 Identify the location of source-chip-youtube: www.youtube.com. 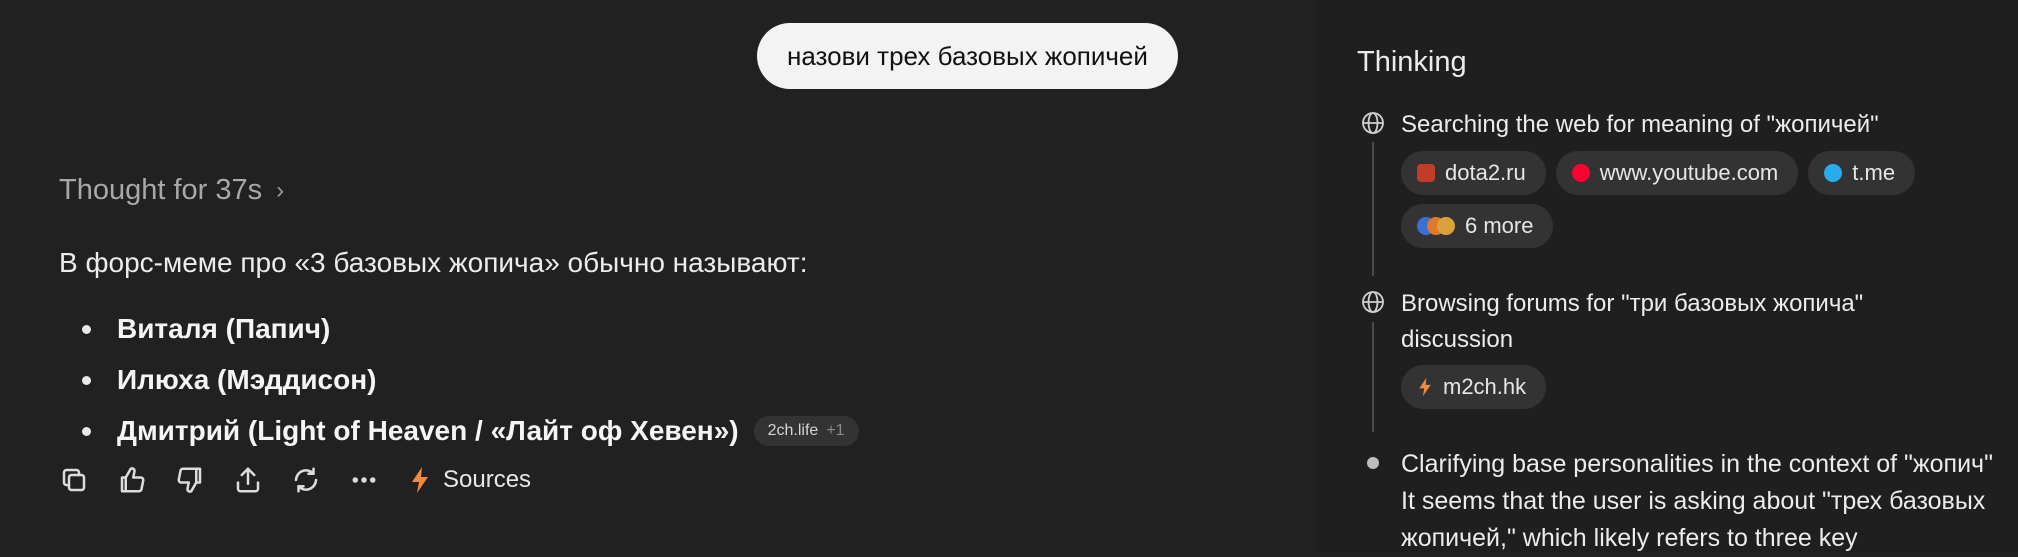
(1677, 173).